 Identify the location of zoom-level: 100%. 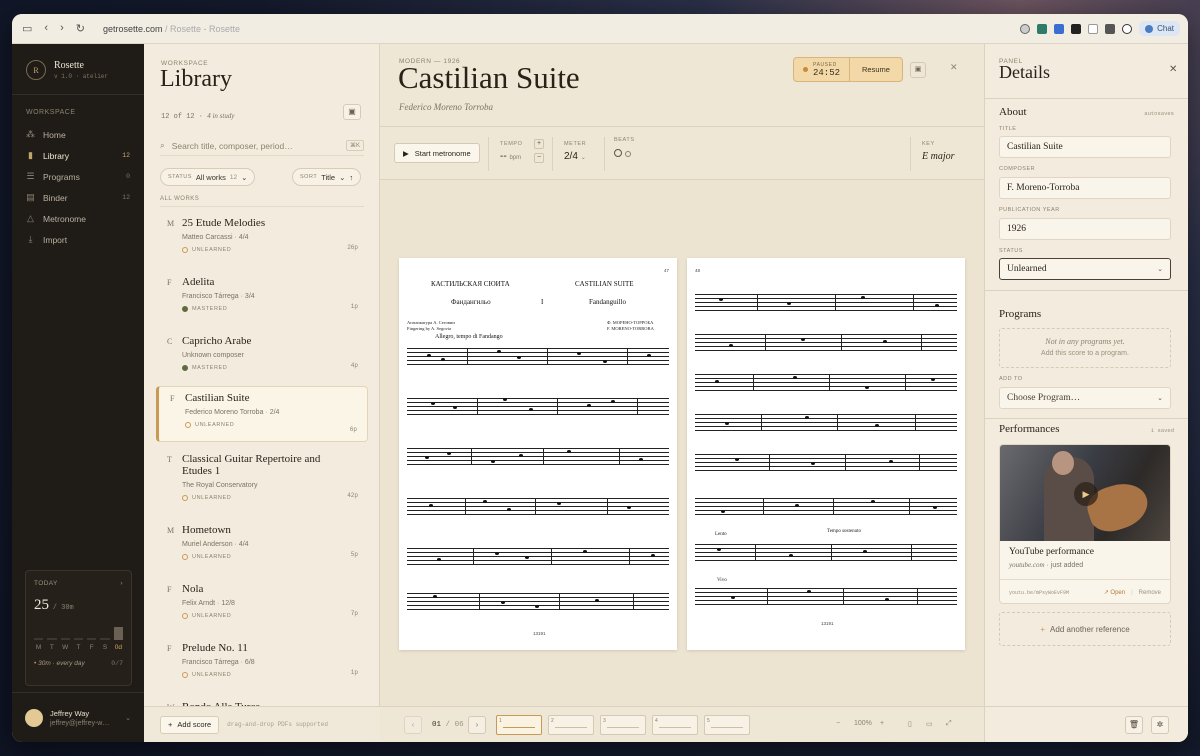
(863, 723).